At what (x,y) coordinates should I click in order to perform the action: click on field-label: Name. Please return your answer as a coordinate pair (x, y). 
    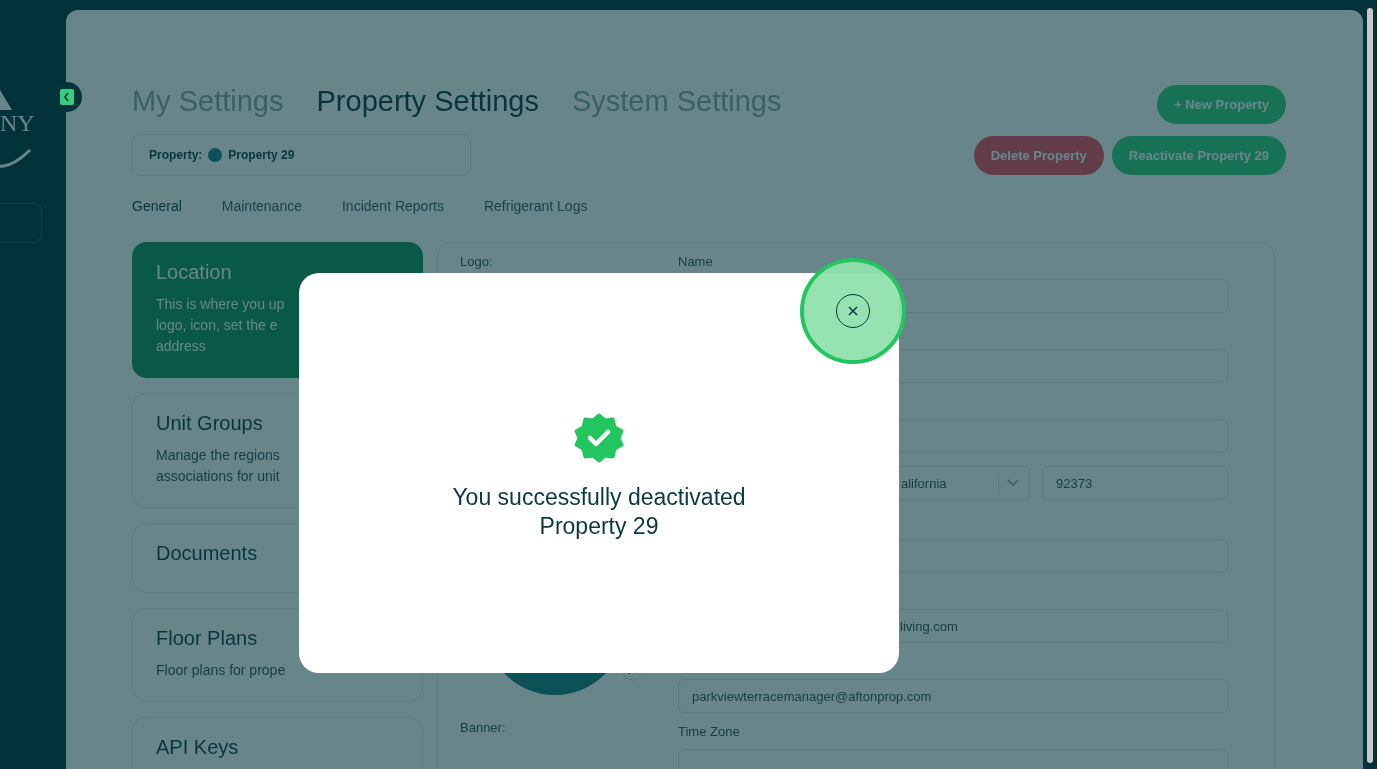
    Looking at the image, I should click on (696, 261).